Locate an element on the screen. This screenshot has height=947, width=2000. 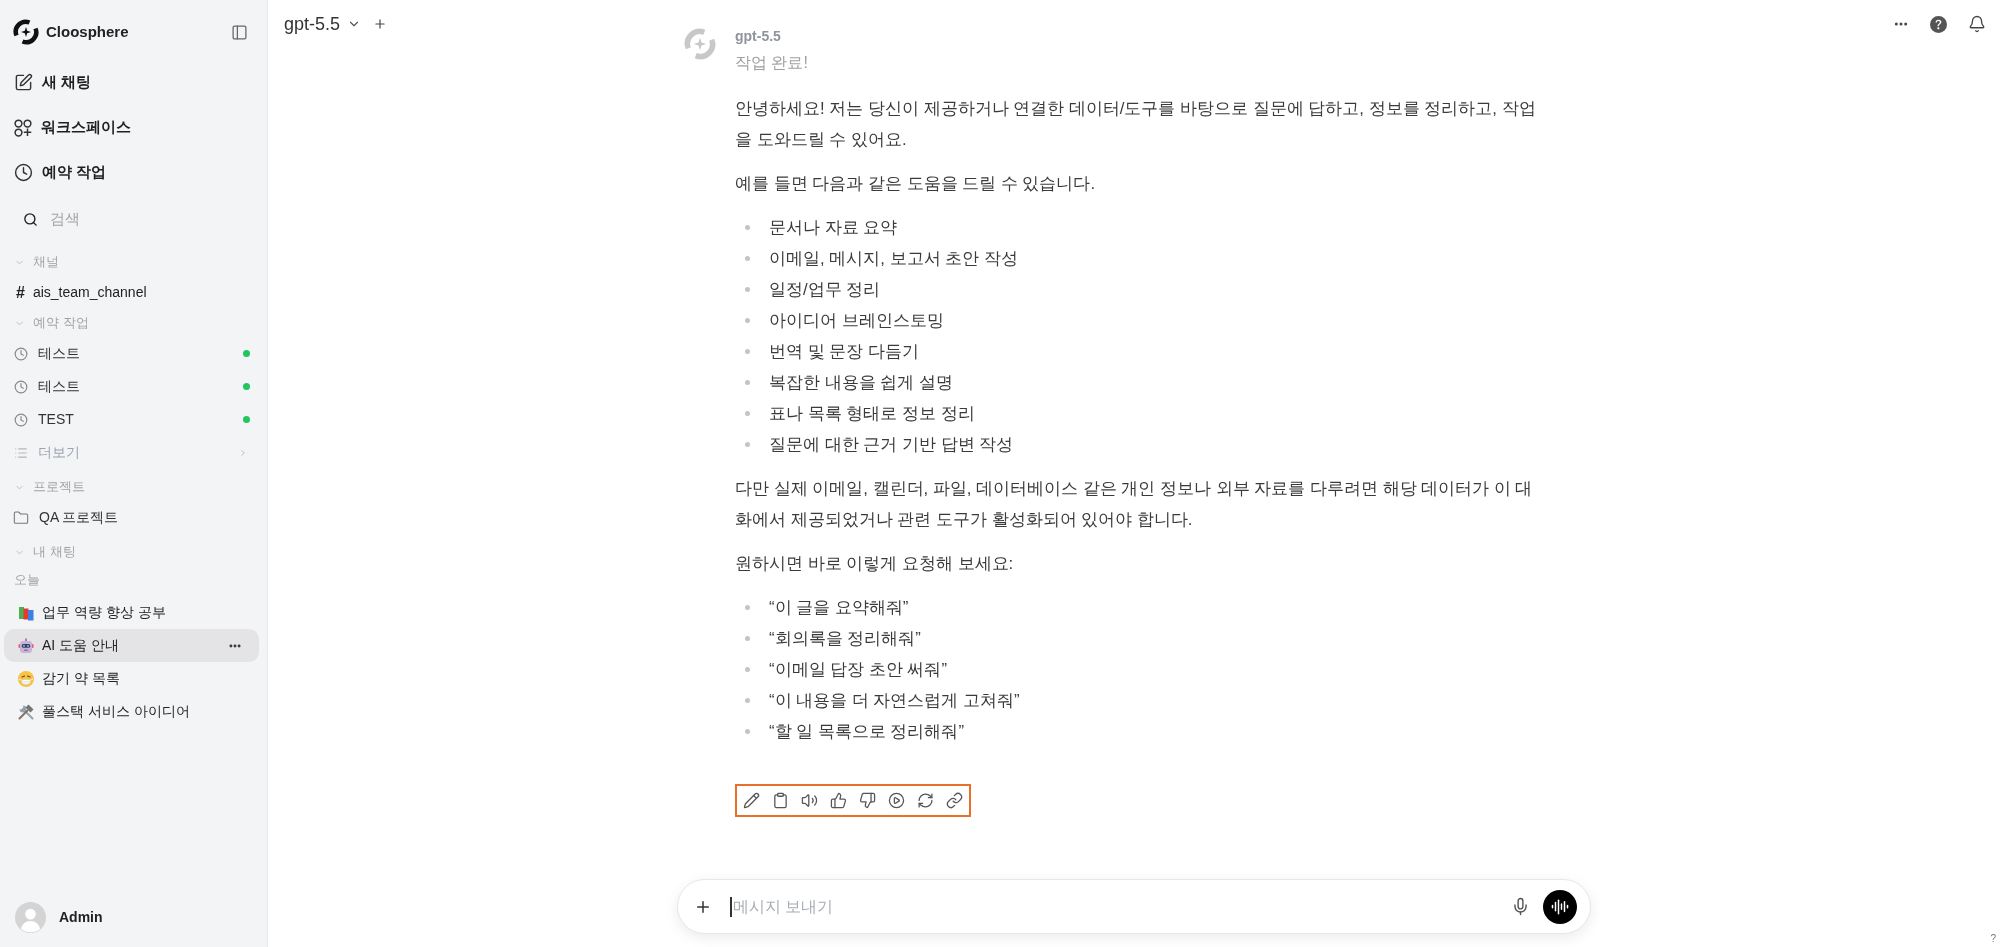
chat-item: 풀스택 서비스 아이디어 is located at coordinates (131, 711).